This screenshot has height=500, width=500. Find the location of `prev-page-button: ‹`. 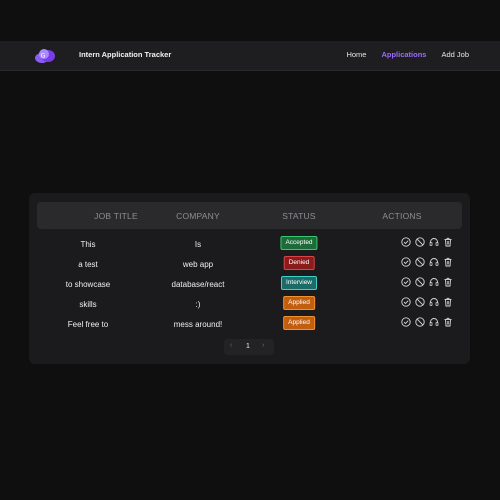

prev-page-button: ‹ is located at coordinates (231, 345).